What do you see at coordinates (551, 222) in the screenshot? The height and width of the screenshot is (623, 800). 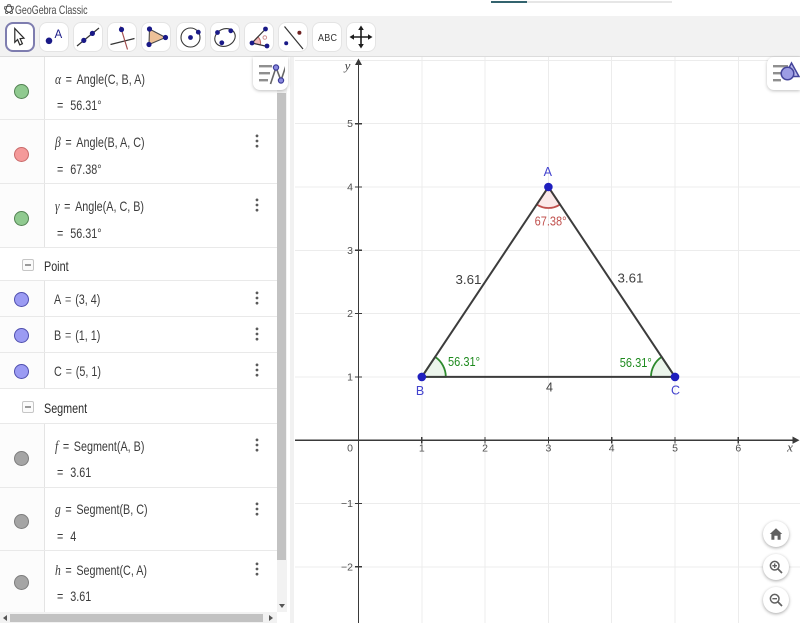 I see `svg-text: 67.38°` at bounding box center [551, 222].